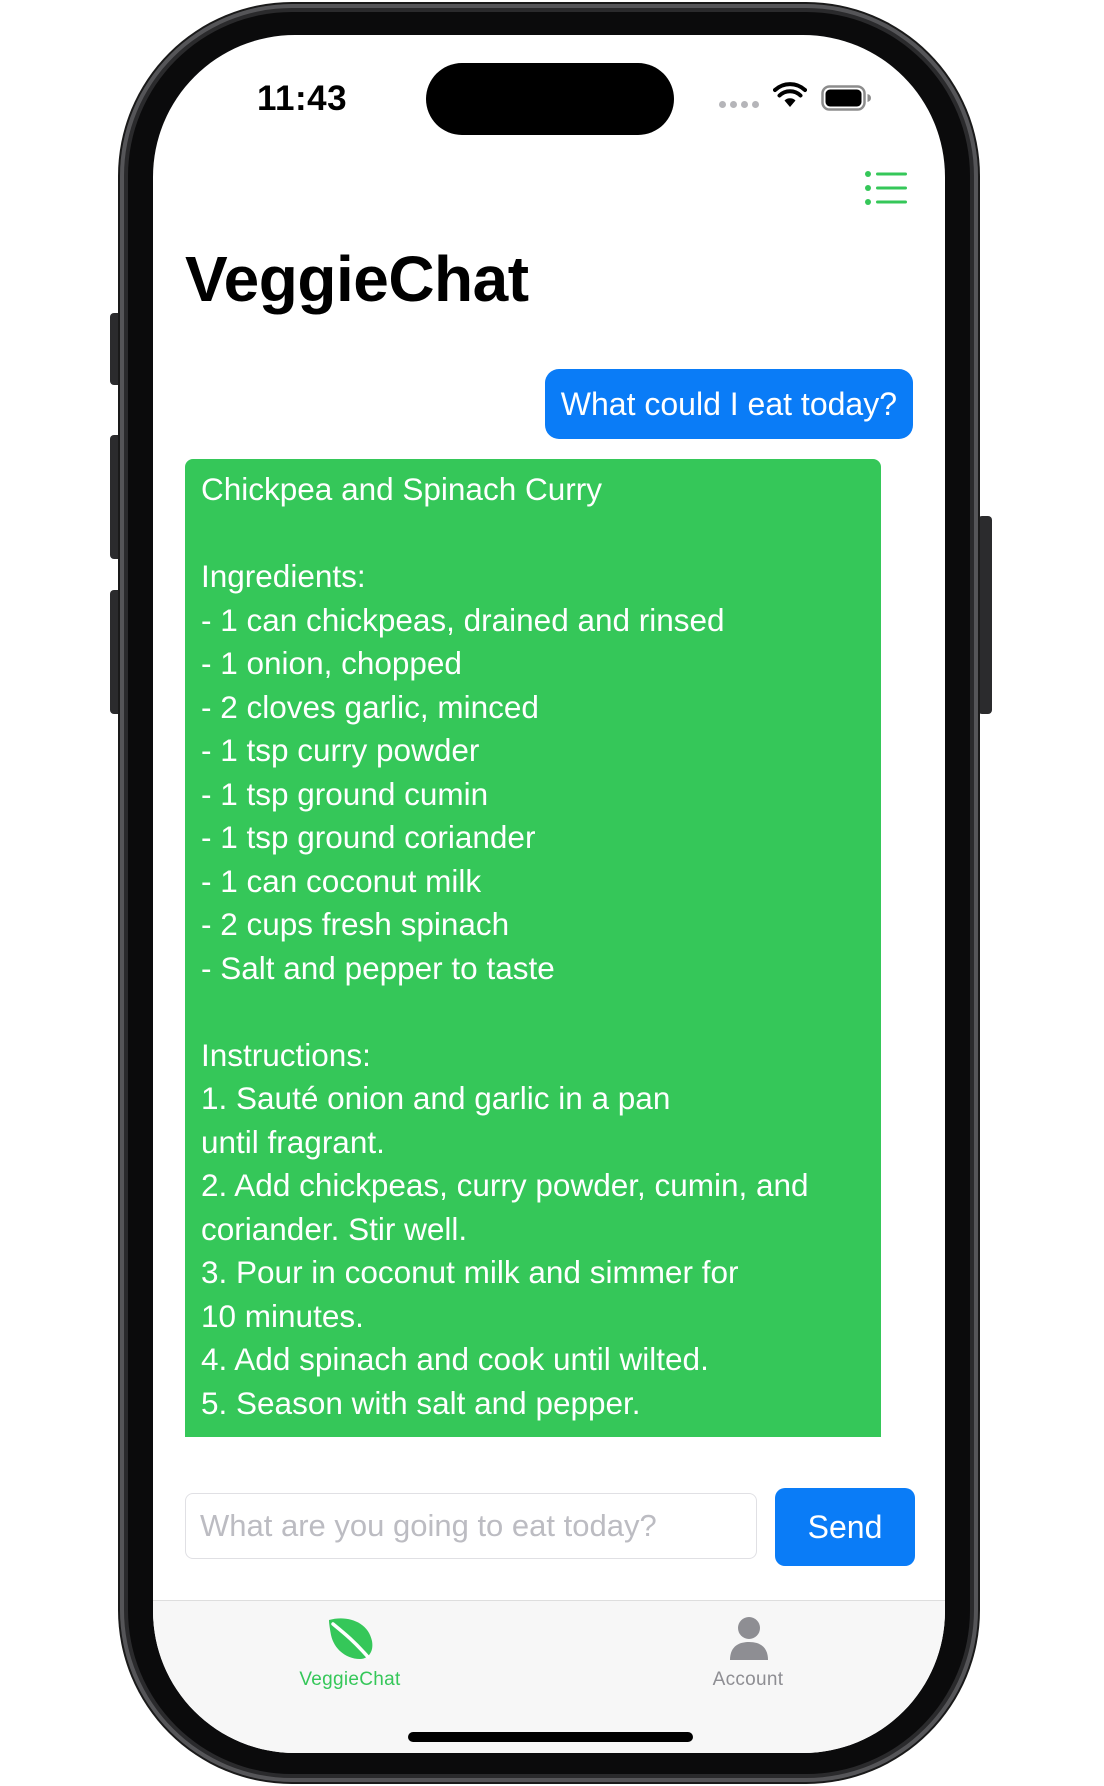 The image size is (1104, 1786). What do you see at coordinates (739, 104) in the screenshot?
I see `cellular-signal-icon` at bounding box center [739, 104].